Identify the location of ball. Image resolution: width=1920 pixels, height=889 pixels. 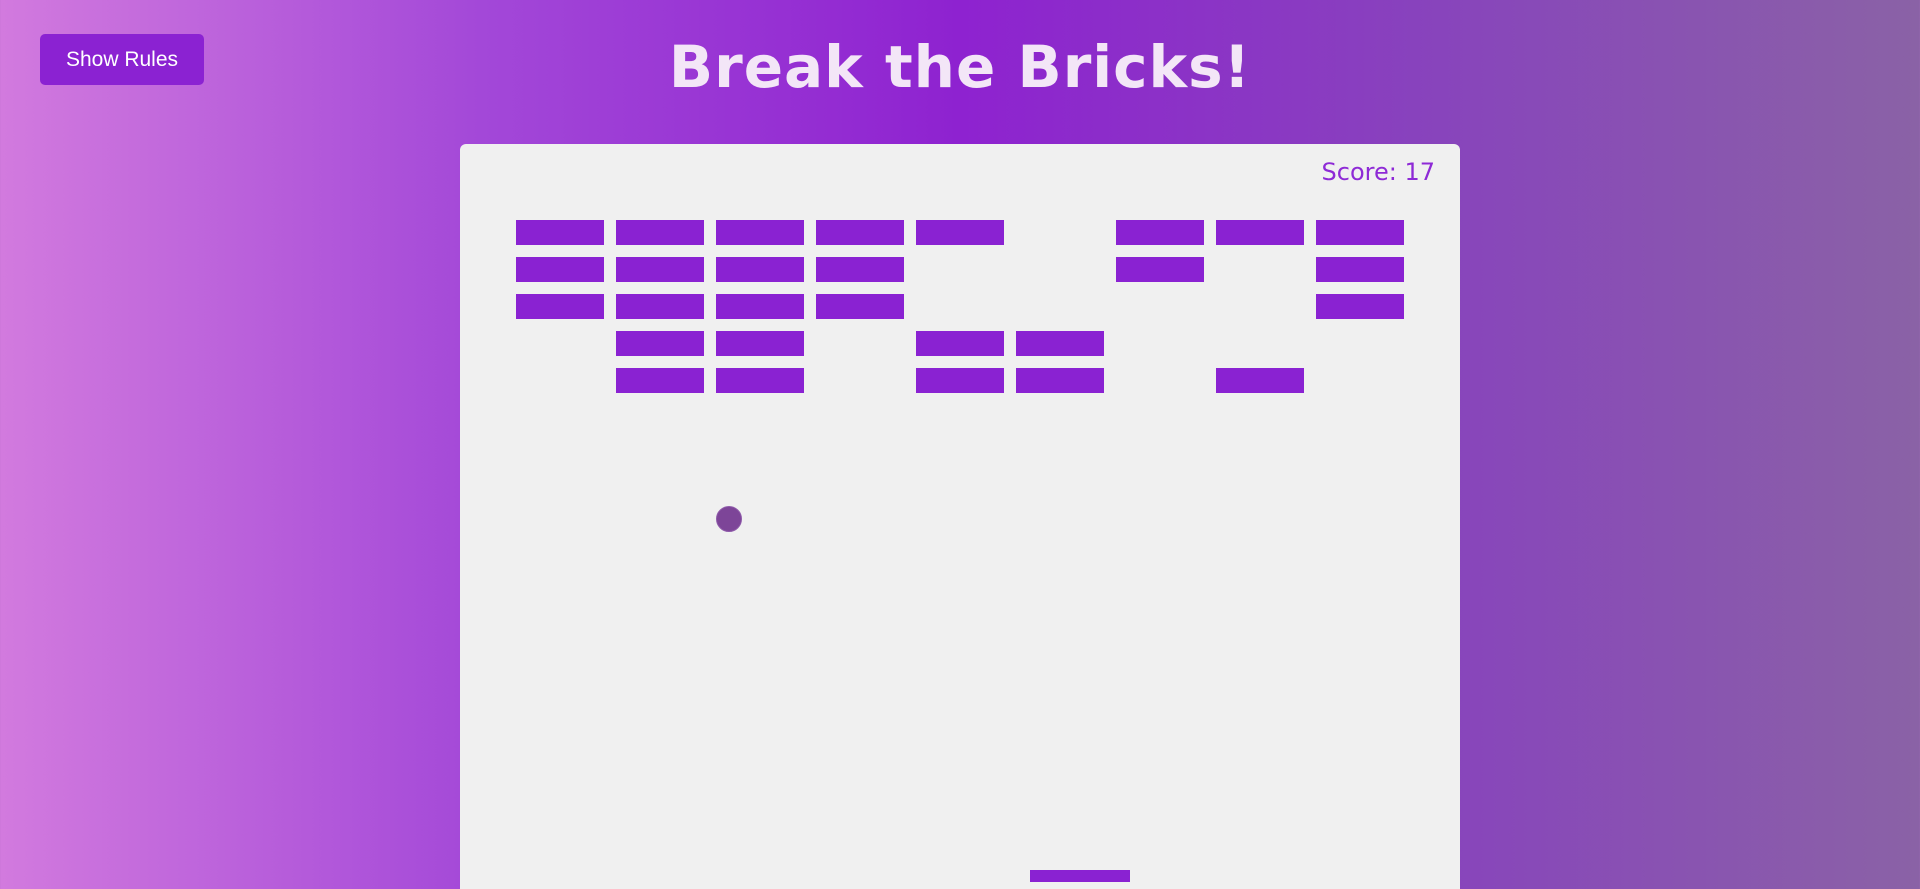
(729, 519).